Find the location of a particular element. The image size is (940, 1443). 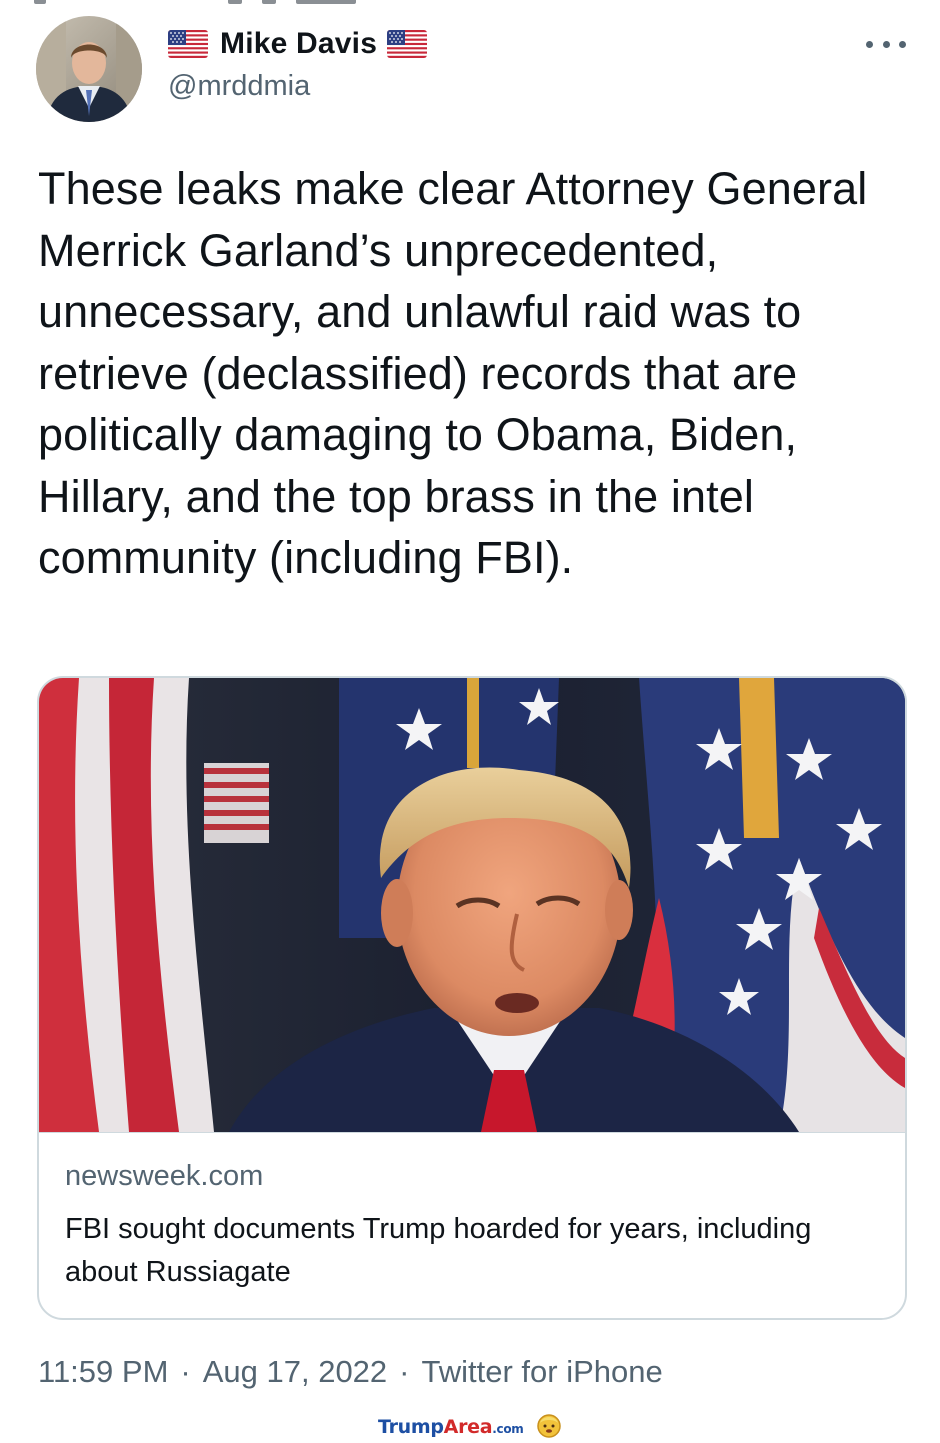

watermark-text: TrumpArea.com is located at coordinates (451, 1427).